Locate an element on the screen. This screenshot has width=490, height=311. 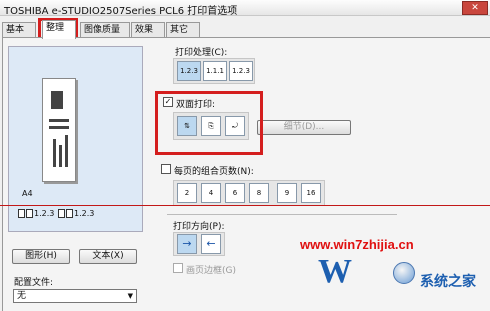
orientation-options: → ← is located at coordinates (199, 244).